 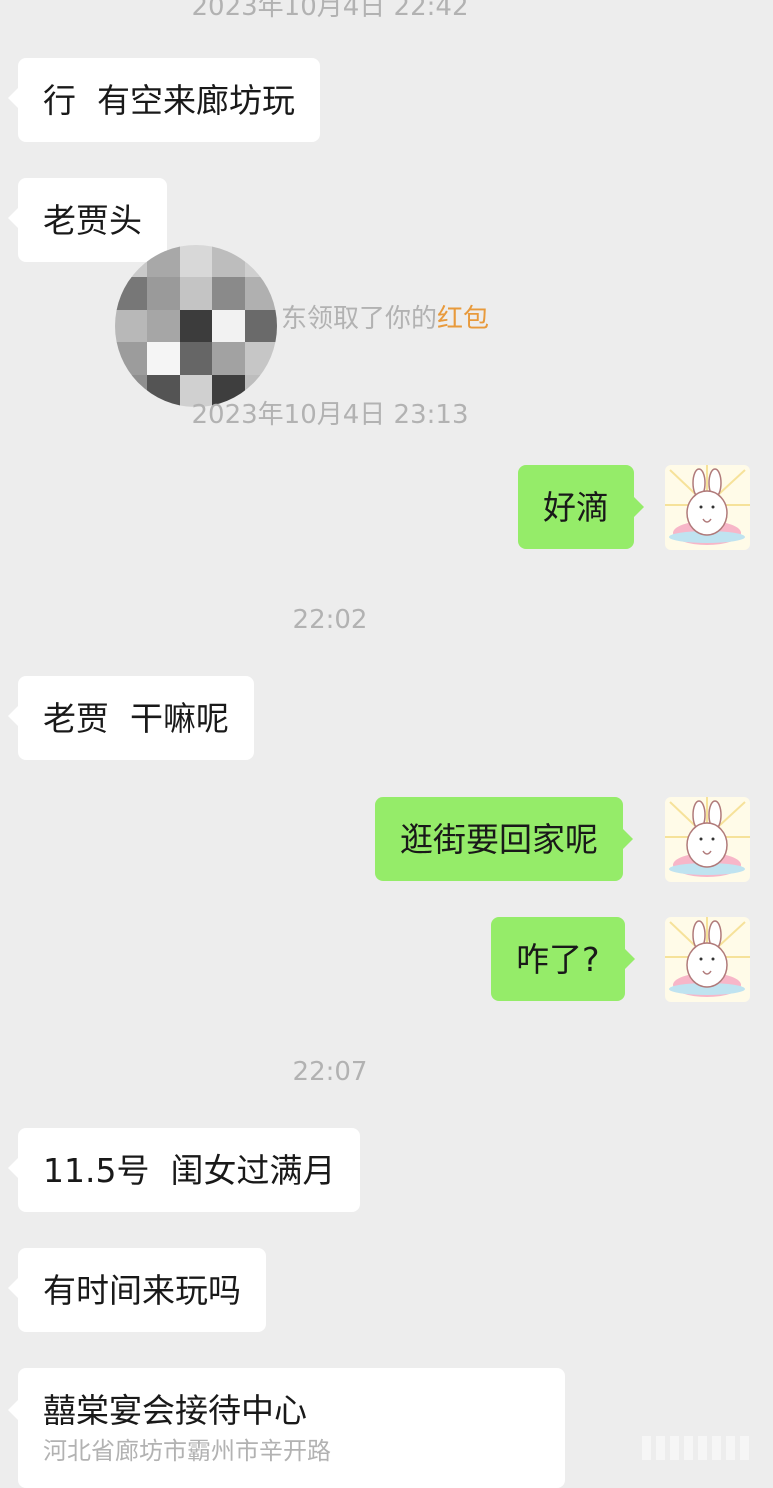 I want to click on message-text: 老贾 干嘛呢, so click(x=136, y=718).